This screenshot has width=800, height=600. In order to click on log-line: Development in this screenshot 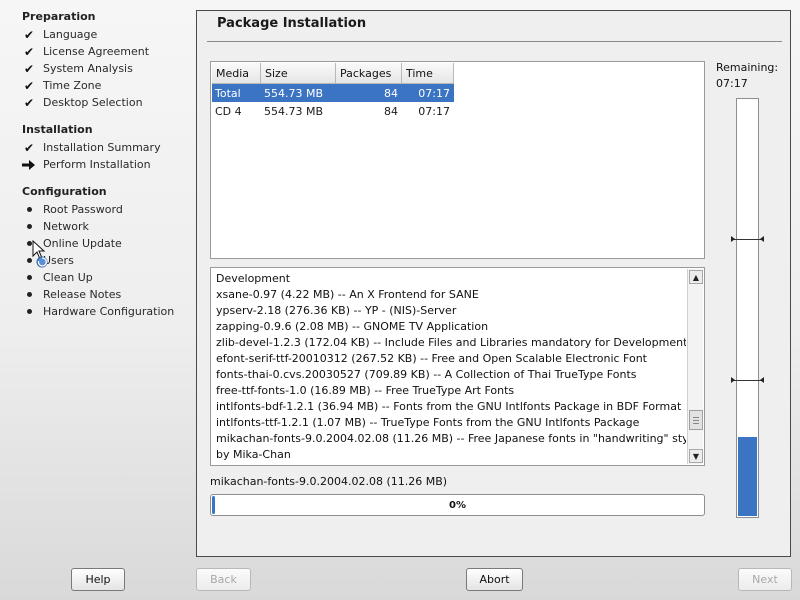, I will do `click(253, 278)`.